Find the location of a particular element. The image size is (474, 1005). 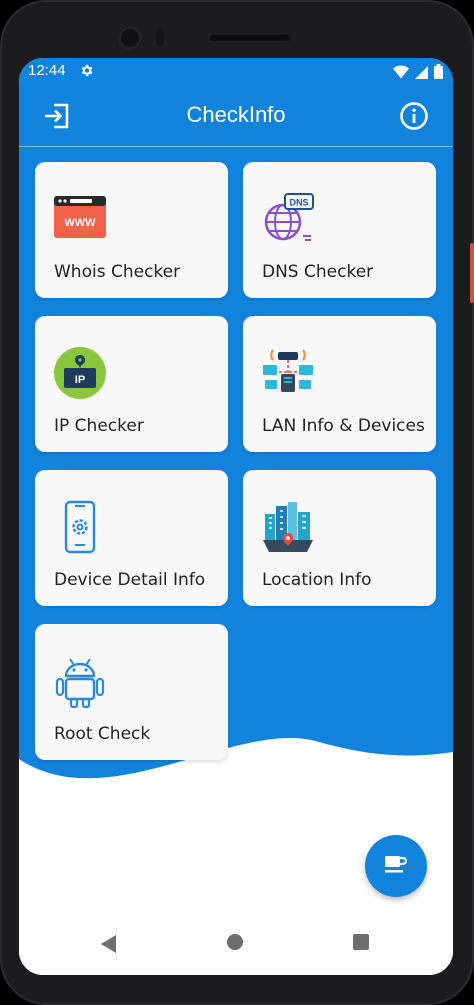

card-label: Whois Checker is located at coordinates (117, 272).